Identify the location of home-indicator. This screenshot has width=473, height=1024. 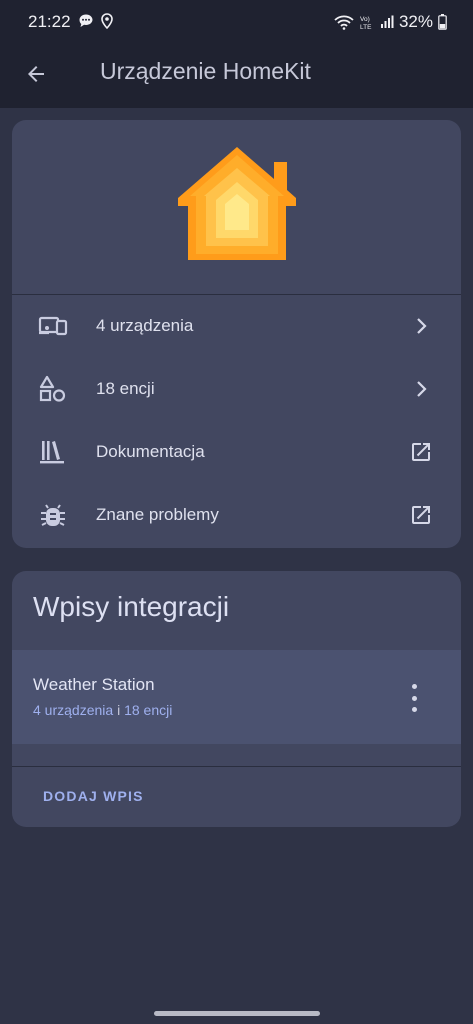
(237, 1013).